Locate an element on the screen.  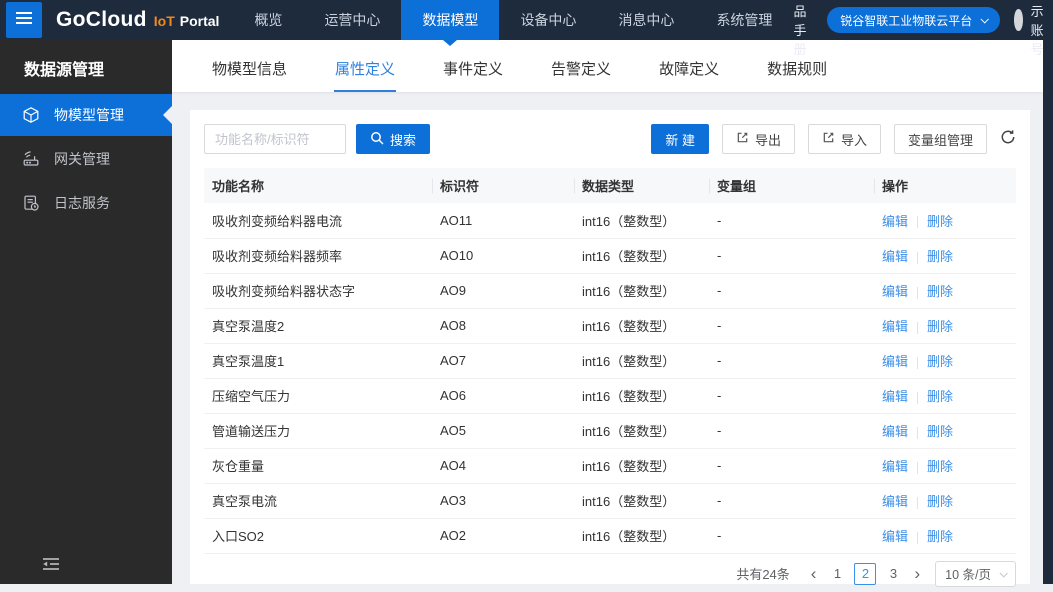
table-row: 真空泵温度2AO8int16（整数型）-编辑删除 is located at coordinates (610, 325).